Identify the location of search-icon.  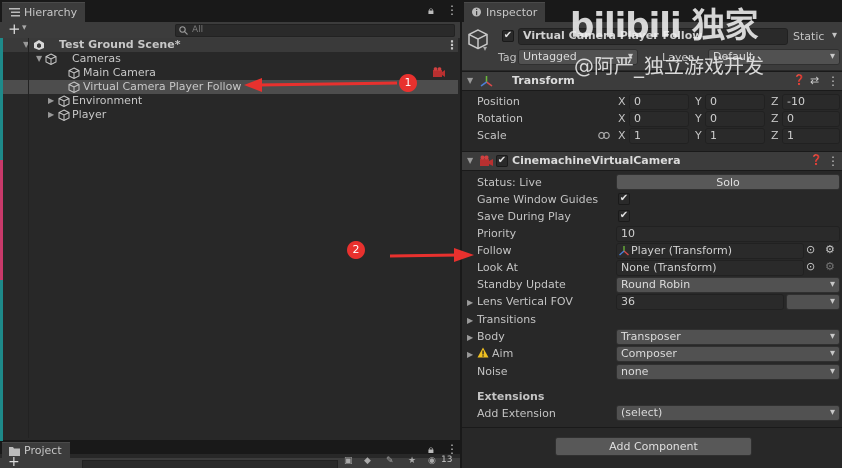
(183, 30).